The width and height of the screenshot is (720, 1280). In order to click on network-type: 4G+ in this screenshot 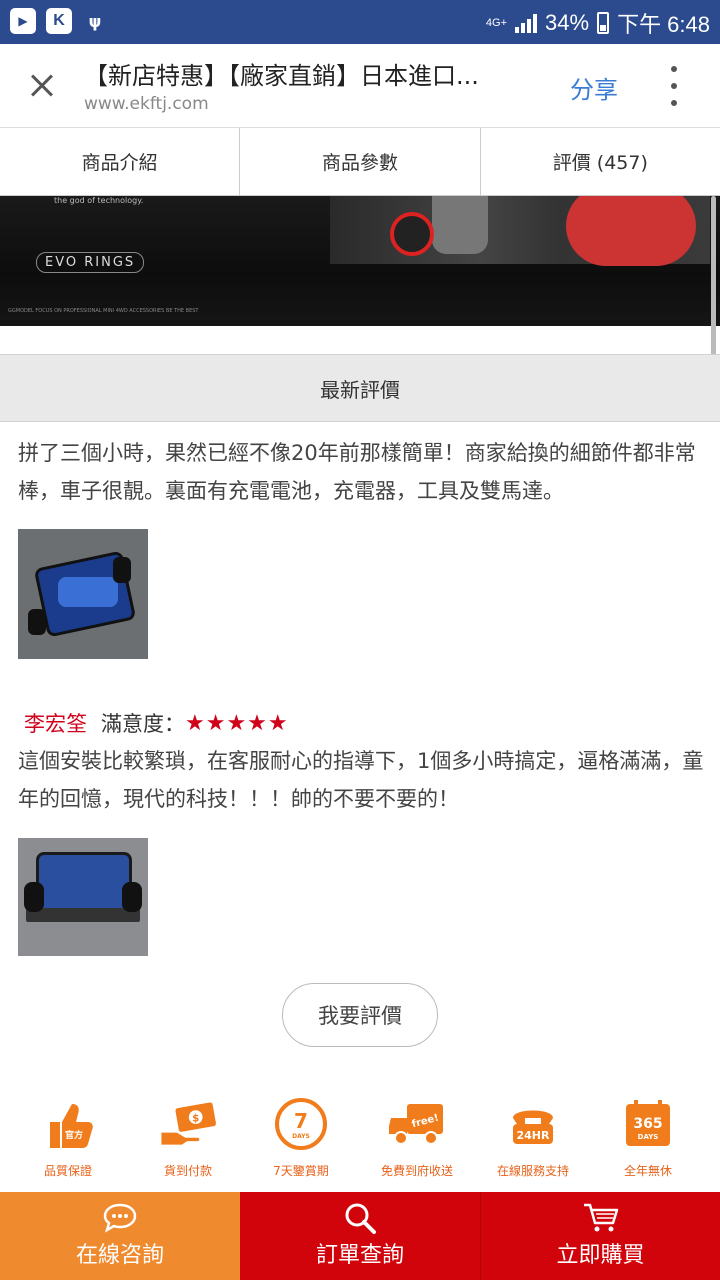, I will do `click(496, 22)`.